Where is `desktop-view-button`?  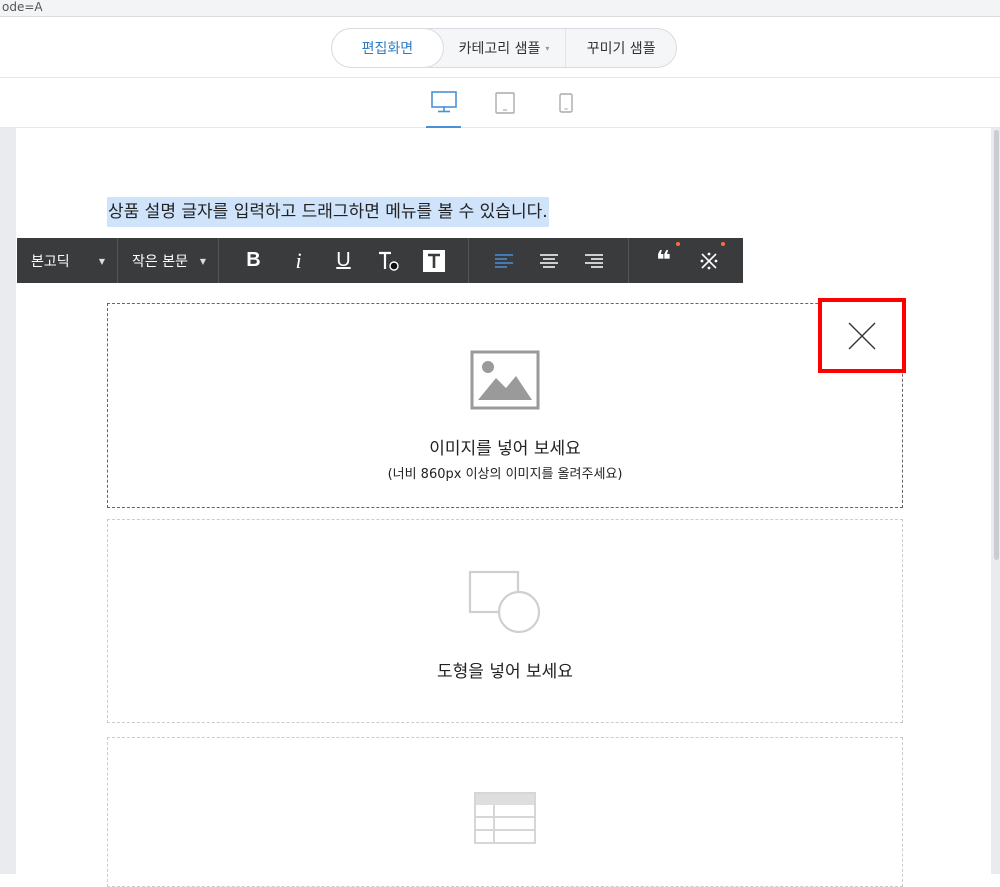 desktop-view-button is located at coordinates (443, 103).